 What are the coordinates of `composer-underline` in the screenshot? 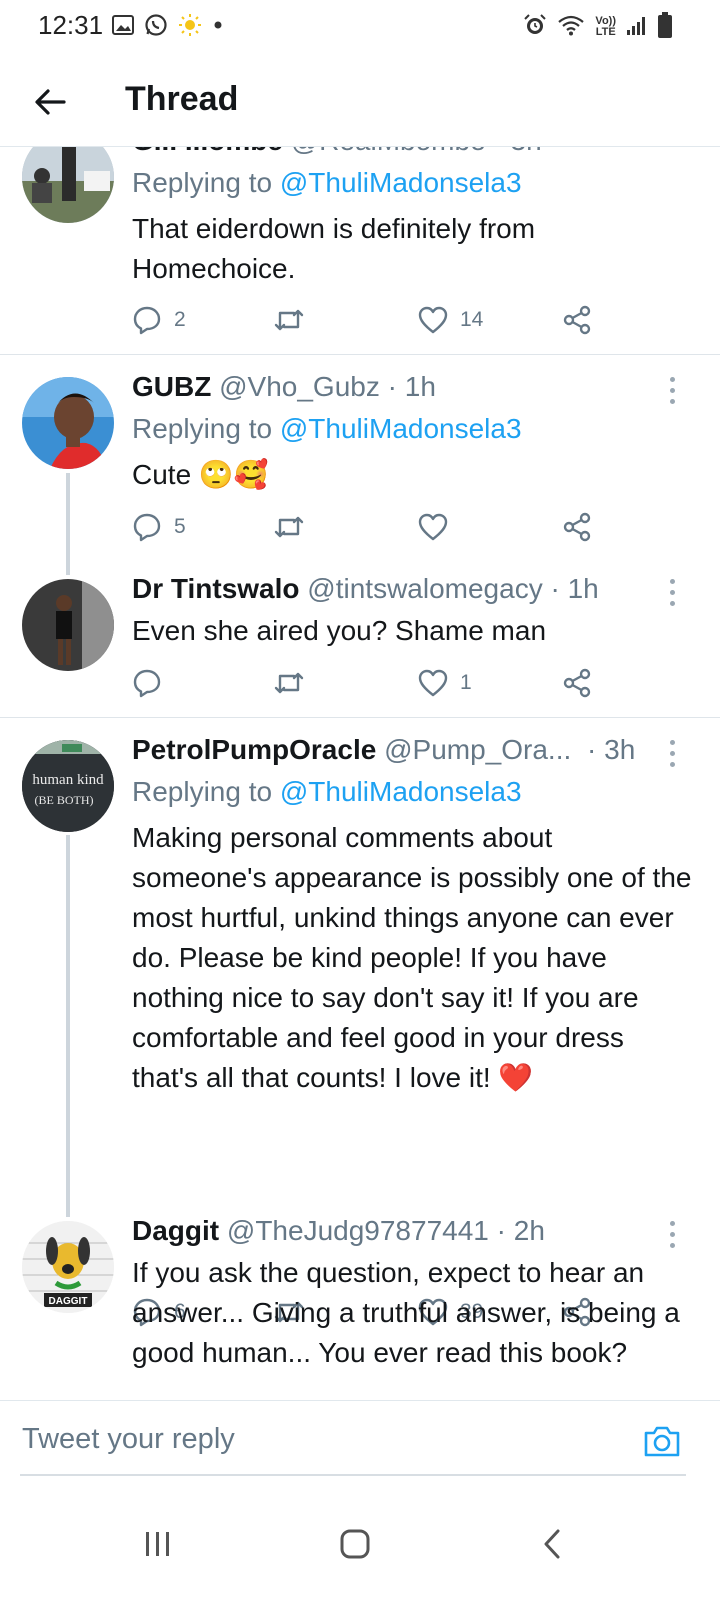 It's located at (353, 1475).